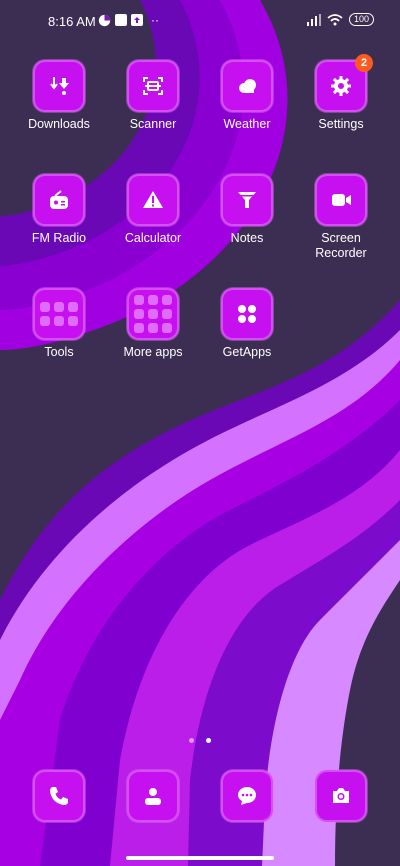 The image size is (400, 866). Describe the element at coordinates (59, 86) in the screenshot. I see `download-icon` at that location.